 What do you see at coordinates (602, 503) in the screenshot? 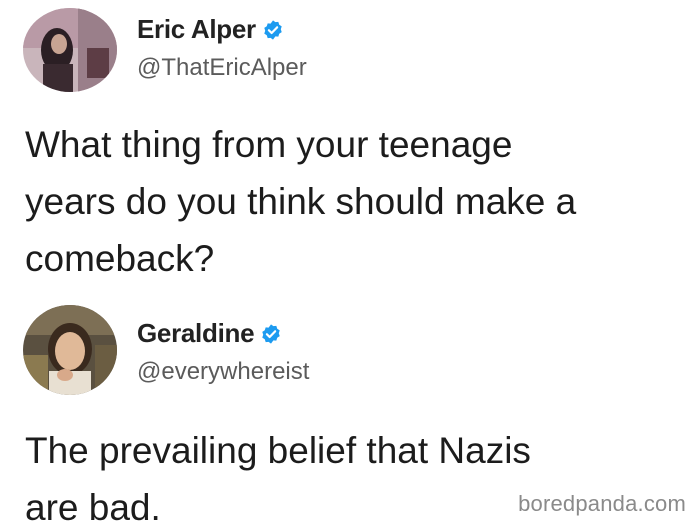
I see `watermark: boredpanda.com` at bounding box center [602, 503].